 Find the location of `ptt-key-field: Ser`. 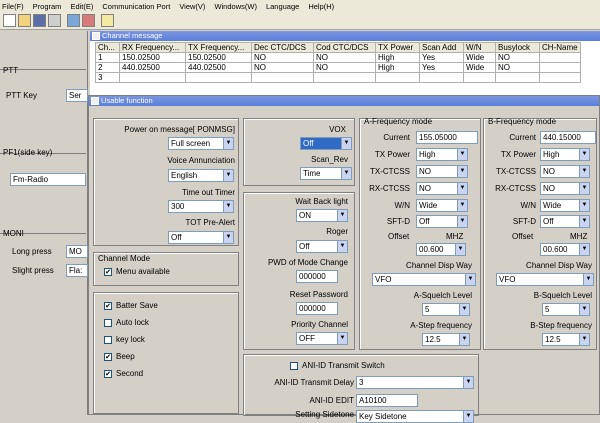

ptt-key-field: Ser is located at coordinates (77, 95).